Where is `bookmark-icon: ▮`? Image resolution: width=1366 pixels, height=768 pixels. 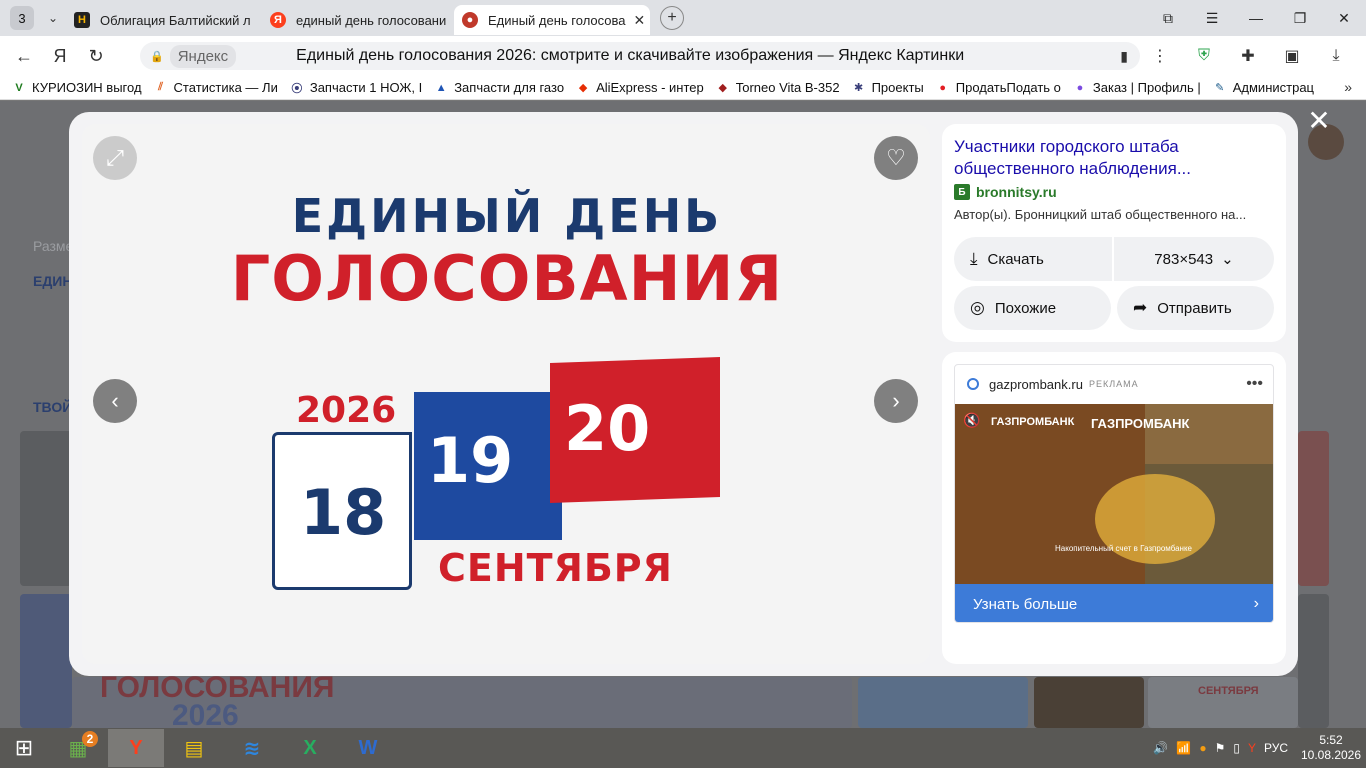
bookmark-icon: ▮ is located at coordinates (1124, 56).